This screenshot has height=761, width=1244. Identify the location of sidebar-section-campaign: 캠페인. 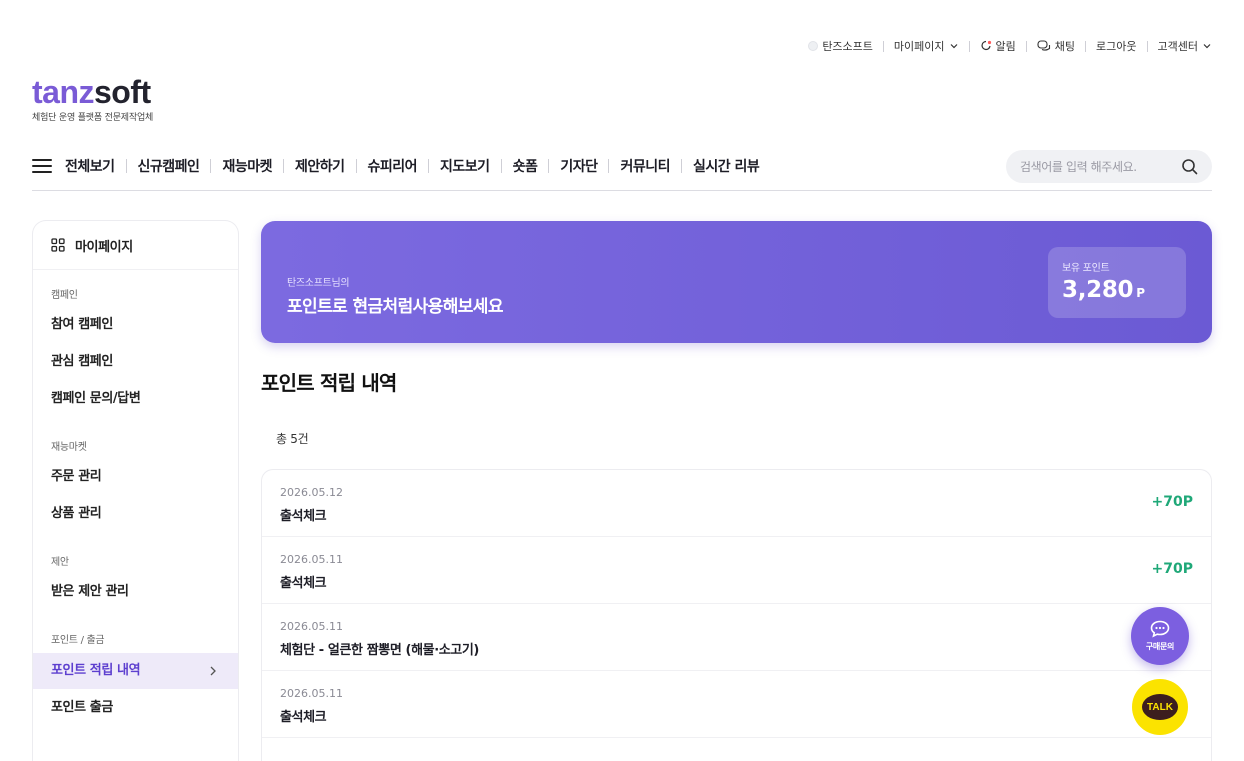
(64, 295).